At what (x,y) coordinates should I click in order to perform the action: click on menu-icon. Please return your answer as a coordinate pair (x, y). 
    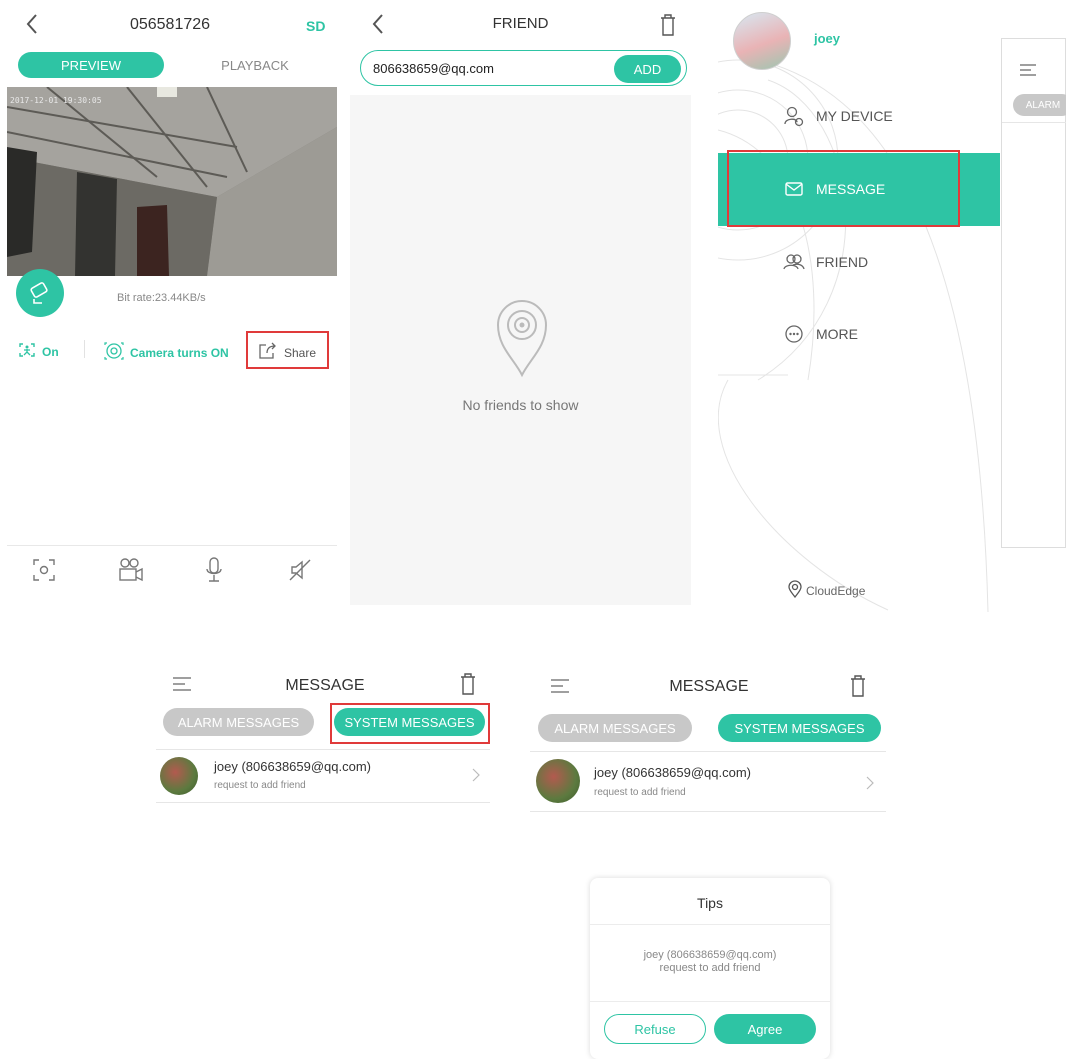
    Looking at the image, I should click on (1028, 72).